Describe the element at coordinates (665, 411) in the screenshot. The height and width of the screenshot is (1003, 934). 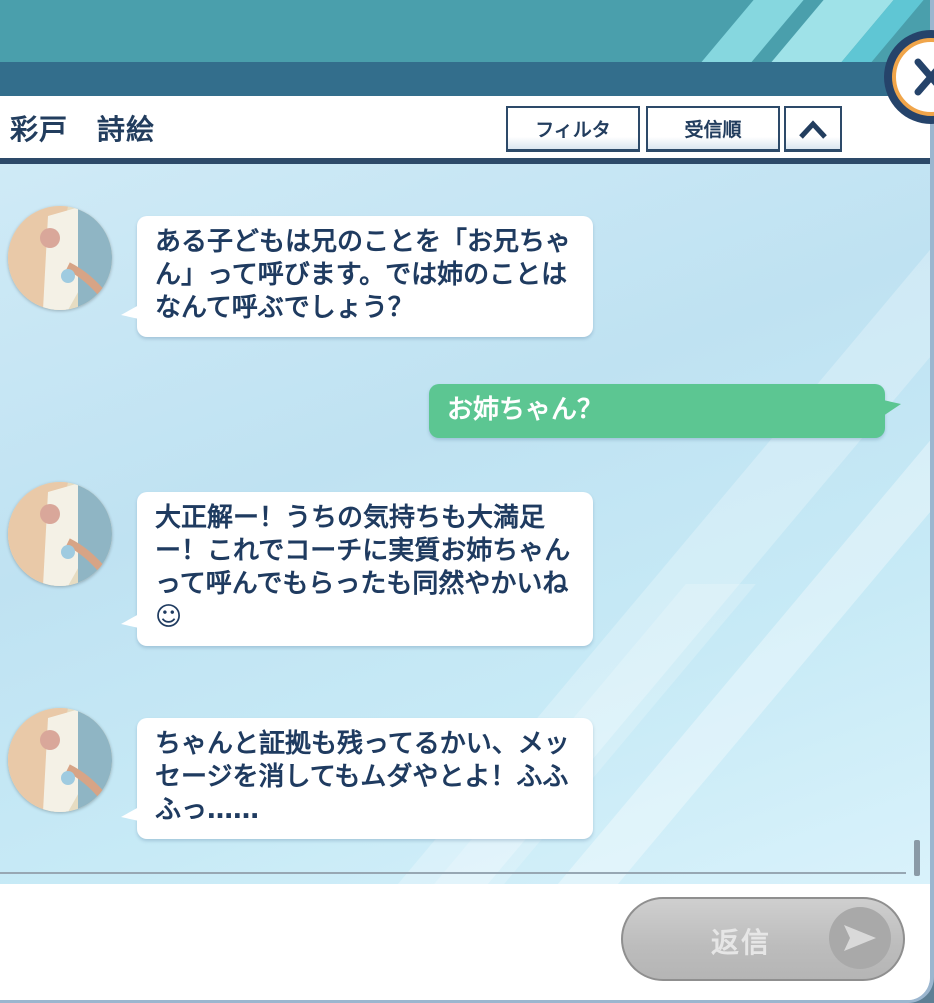
I see `my-message-bubble: お姉ちゃん？` at that location.